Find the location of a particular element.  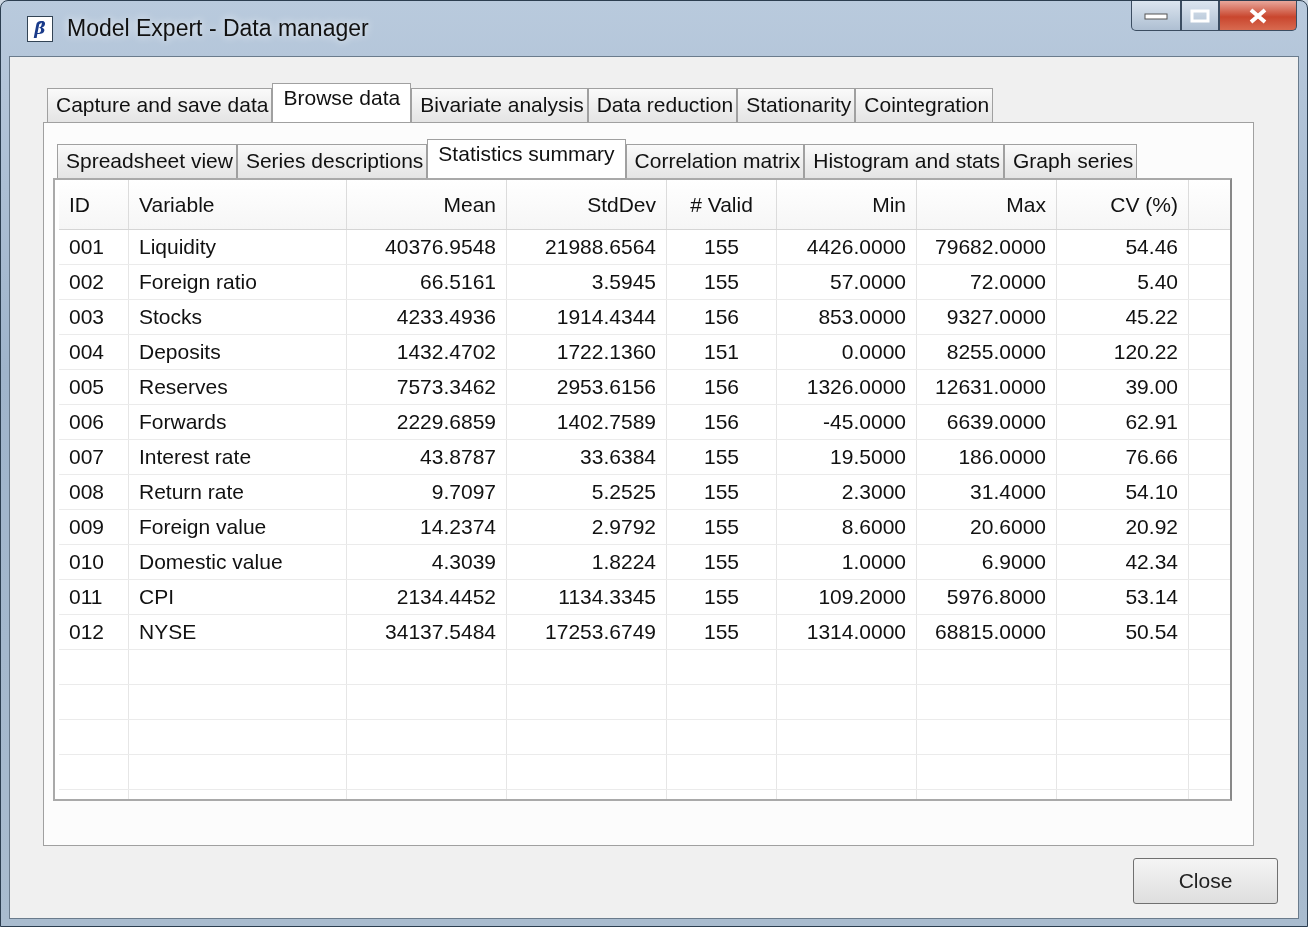

column-header: Max is located at coordinates (987, 204).